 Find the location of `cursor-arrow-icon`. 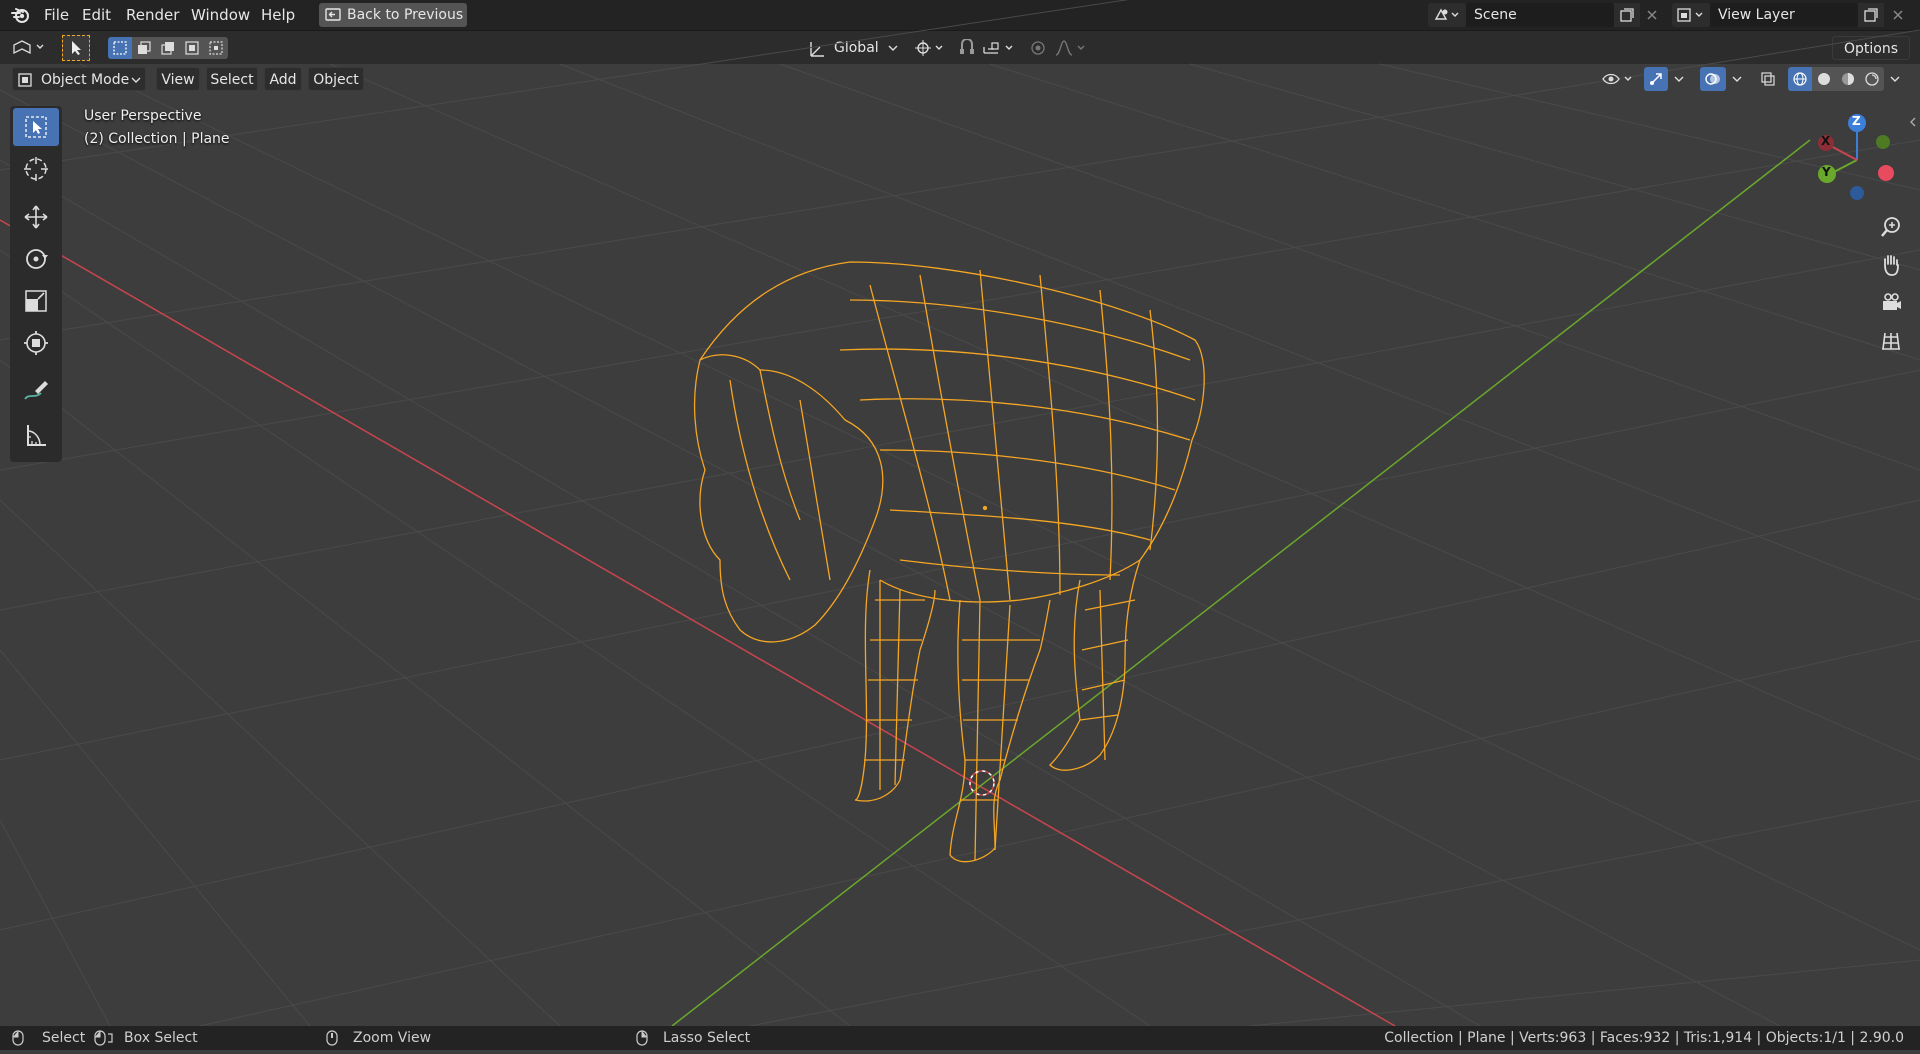

cursor-arrow-icon is located at coordinates (36, 127).